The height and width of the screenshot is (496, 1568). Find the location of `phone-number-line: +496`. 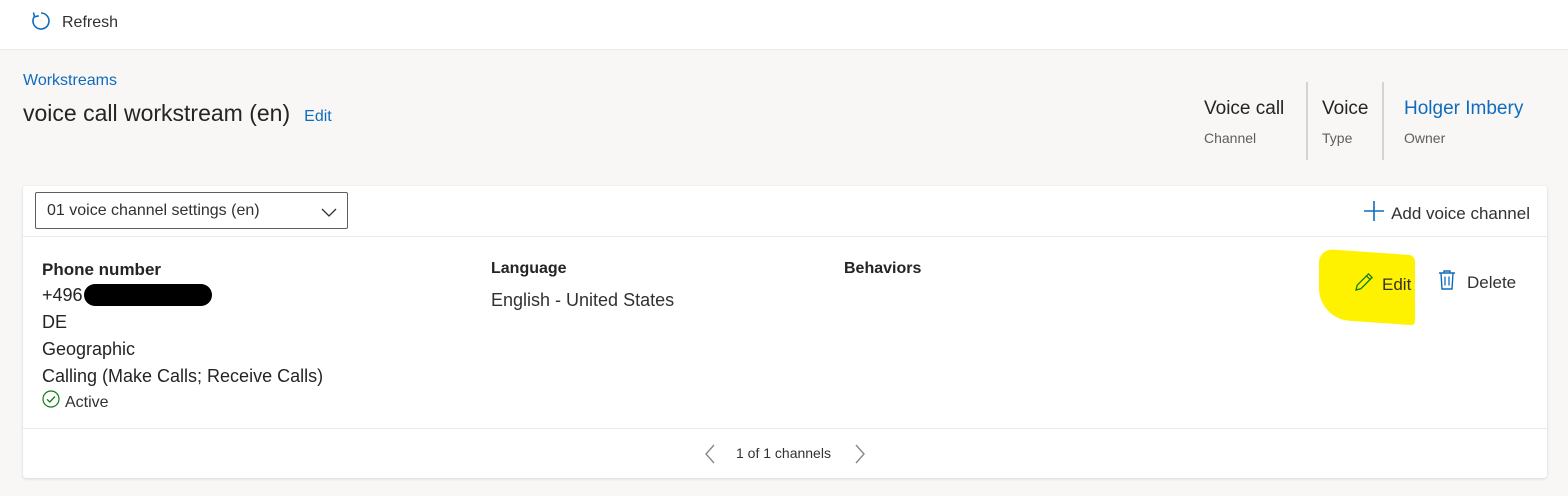

phone-number-line: +496 is located at coordinates (182, 295).